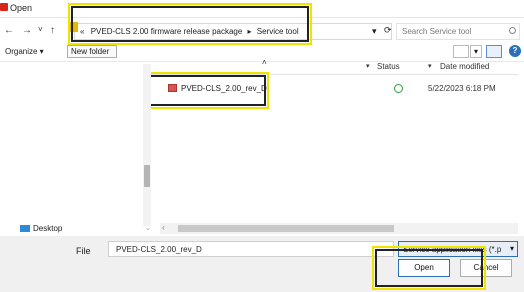 Image resolution: width=524 pixels, height=292 pixels. I want to click on new-folder-button: New folder, so click(92, 51).